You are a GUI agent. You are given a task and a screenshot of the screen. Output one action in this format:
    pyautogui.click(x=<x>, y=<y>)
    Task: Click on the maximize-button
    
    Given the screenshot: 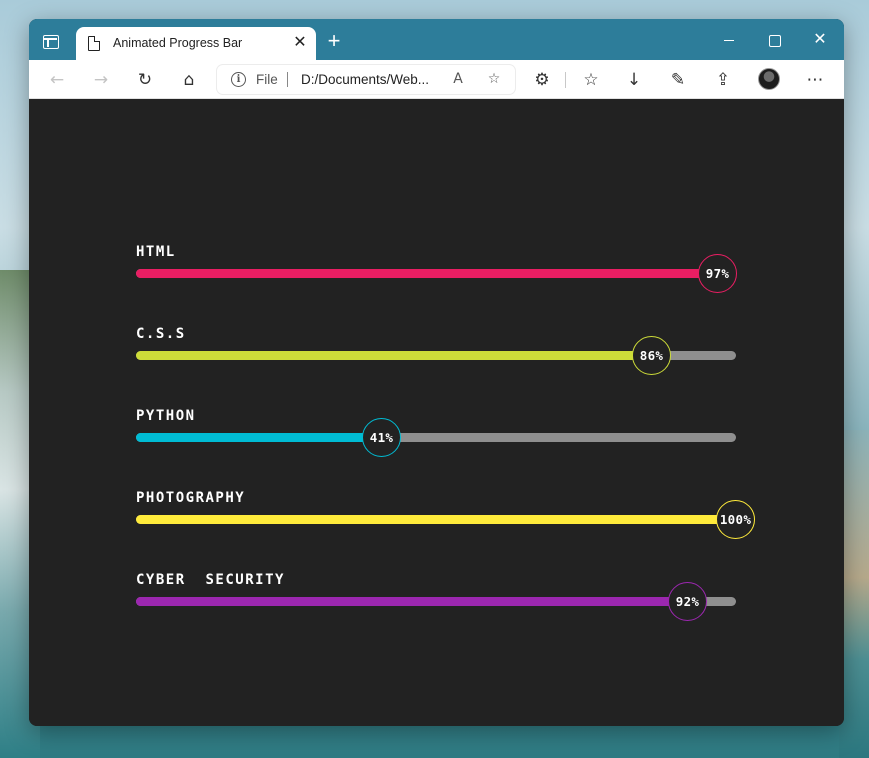 What is the action you would take?
    pyautogui.click(x=774, y=40)
    